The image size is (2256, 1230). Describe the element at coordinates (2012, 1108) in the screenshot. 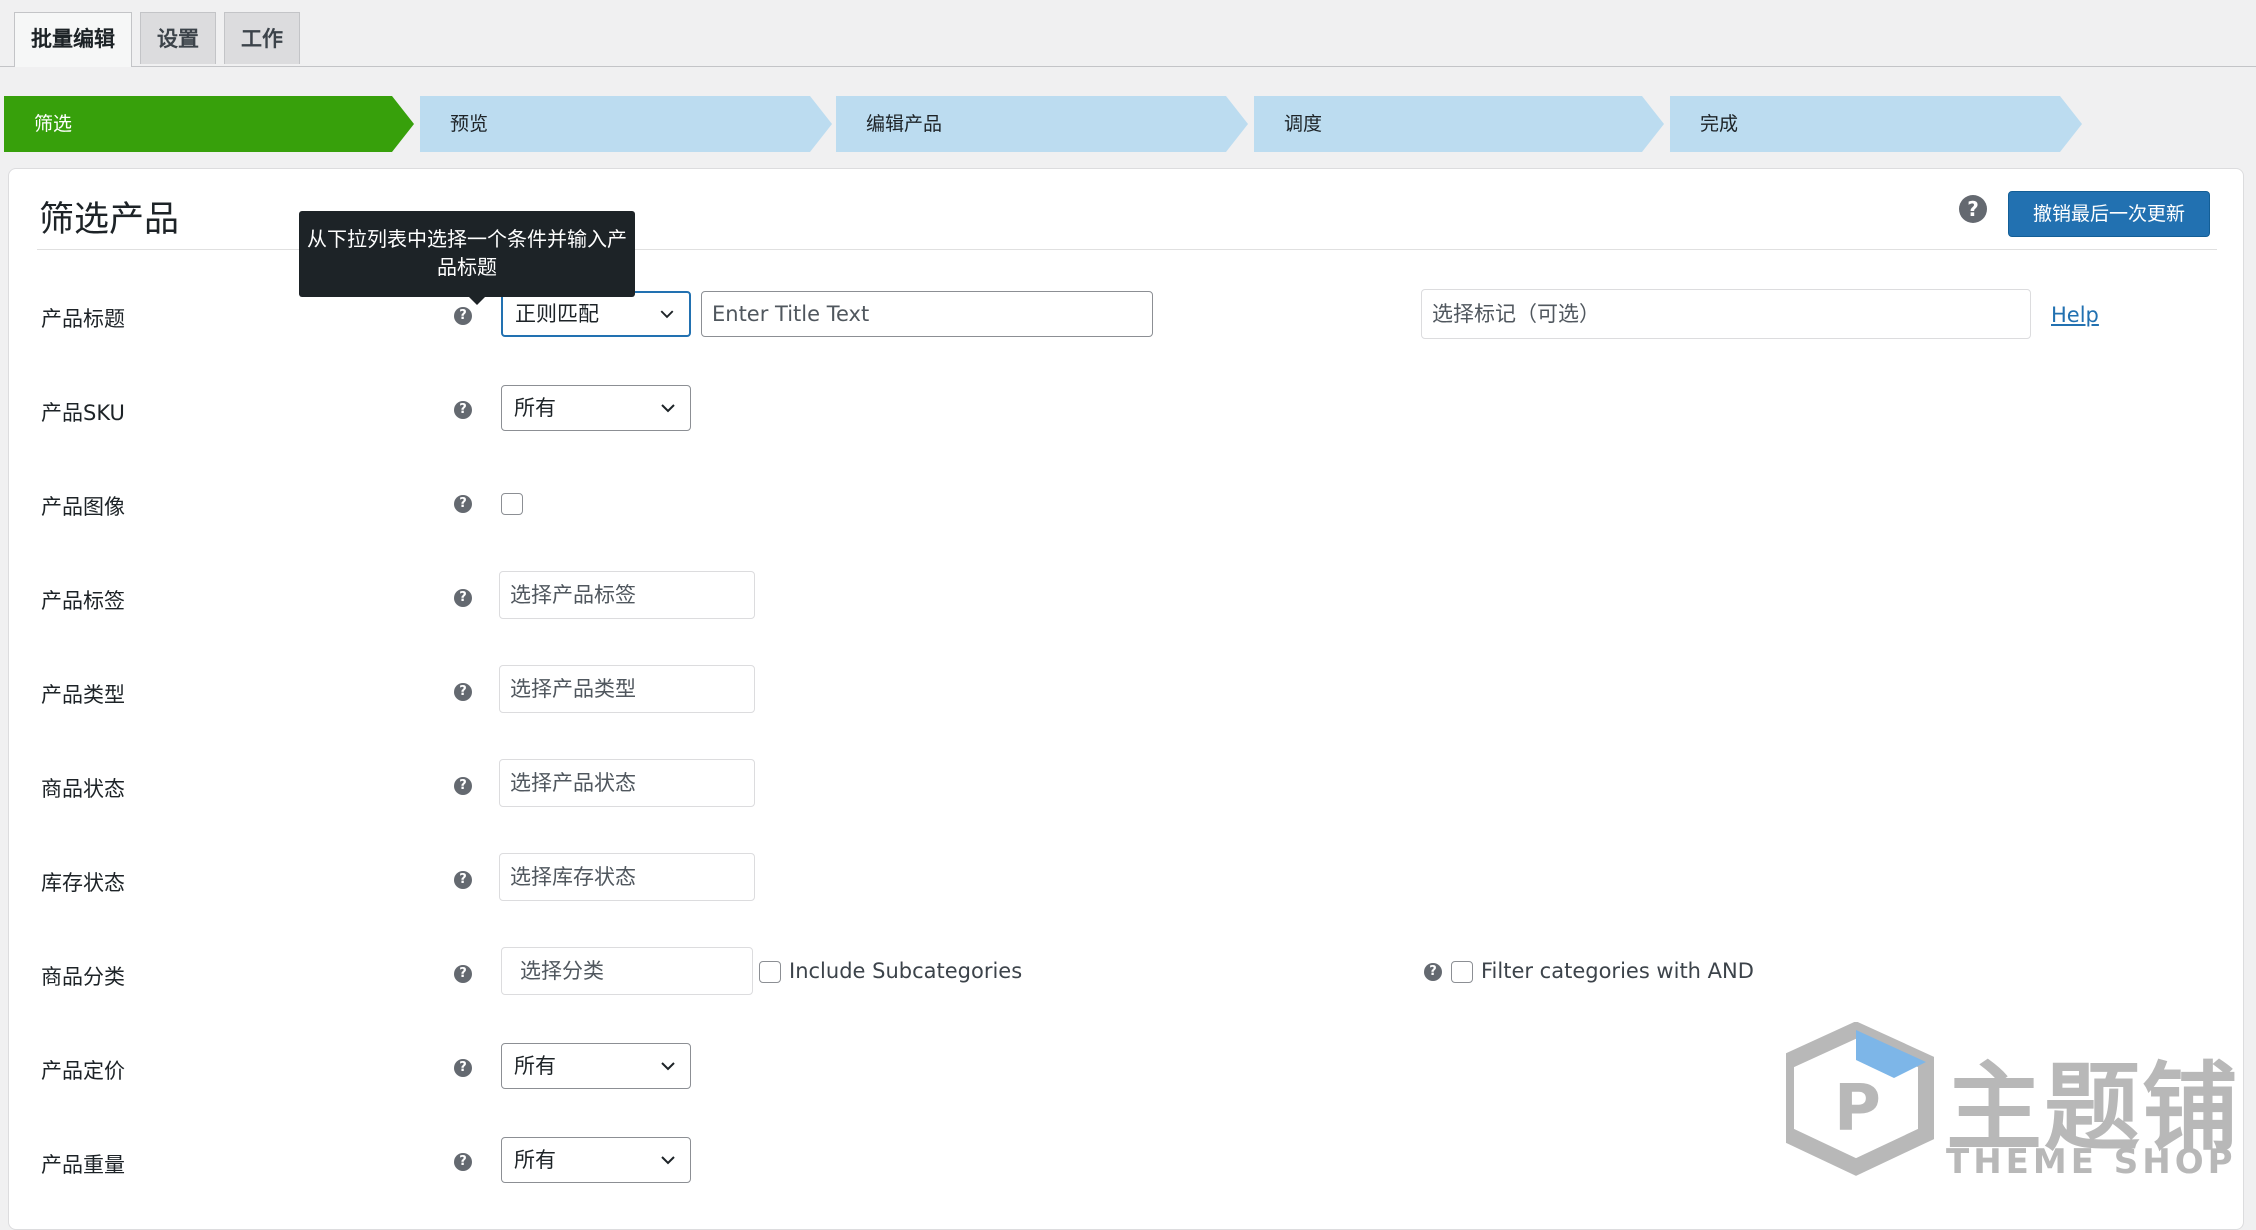

I see `theme-shop-watermark: P 主题铺 THEME SHOP` at that location.